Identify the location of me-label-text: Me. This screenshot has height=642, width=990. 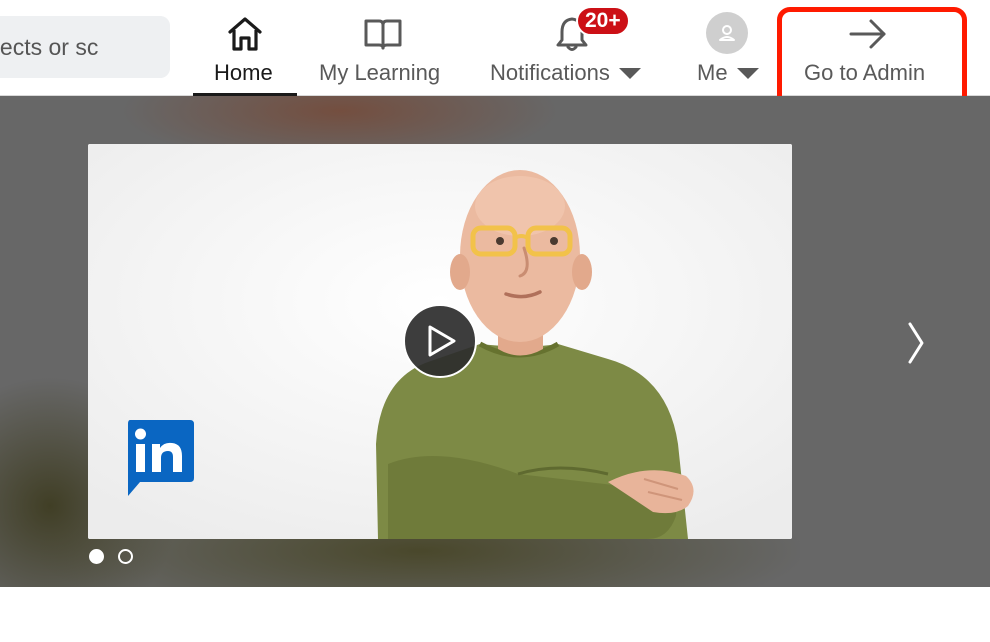
(712, 72).